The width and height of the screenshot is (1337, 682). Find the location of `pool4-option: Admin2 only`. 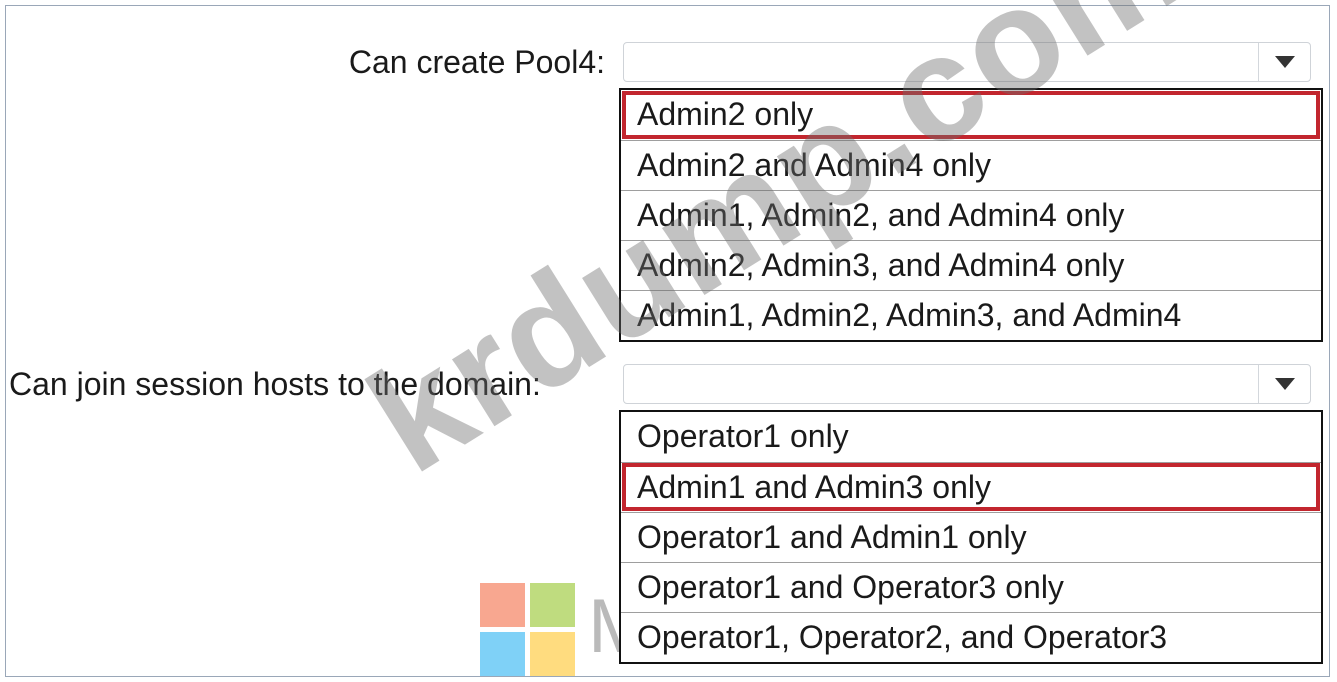

pool4-option: Admin2 only is located at coordinates (971, 115).